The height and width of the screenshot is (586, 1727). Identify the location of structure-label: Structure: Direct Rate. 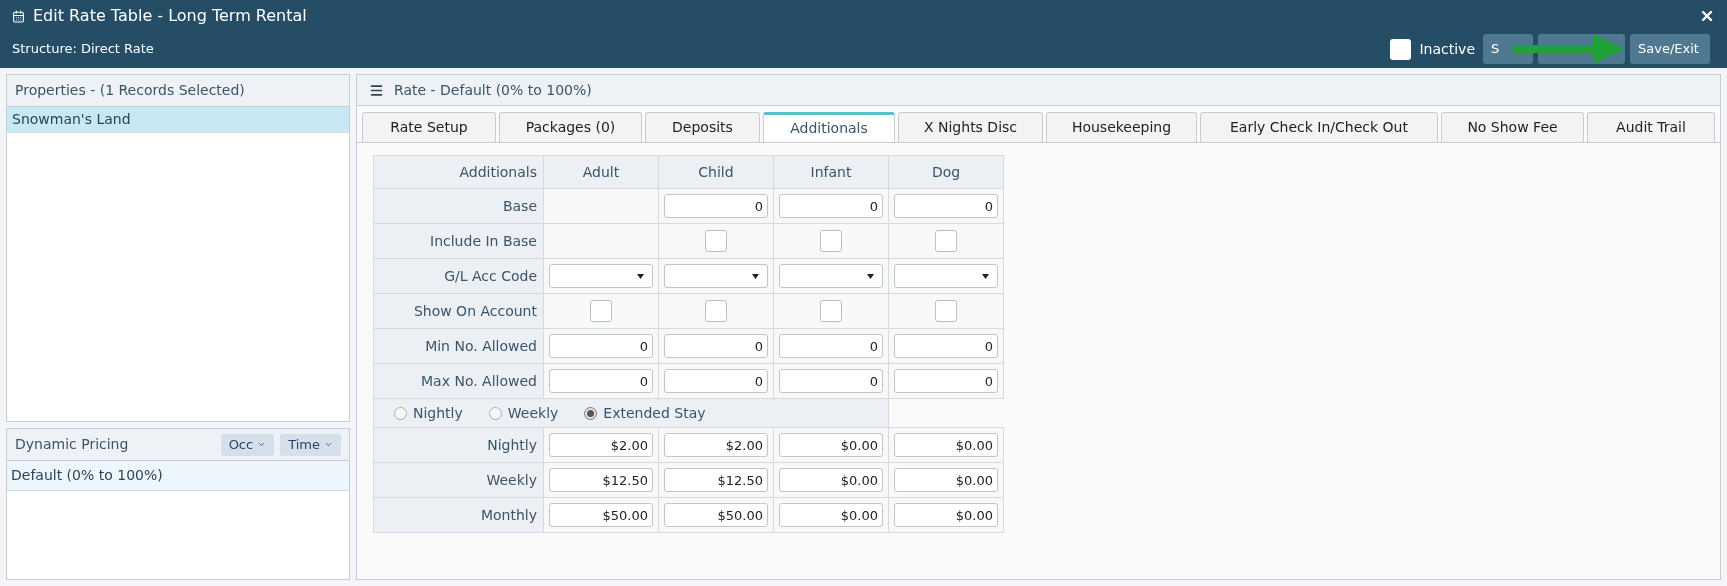
(83, 49).